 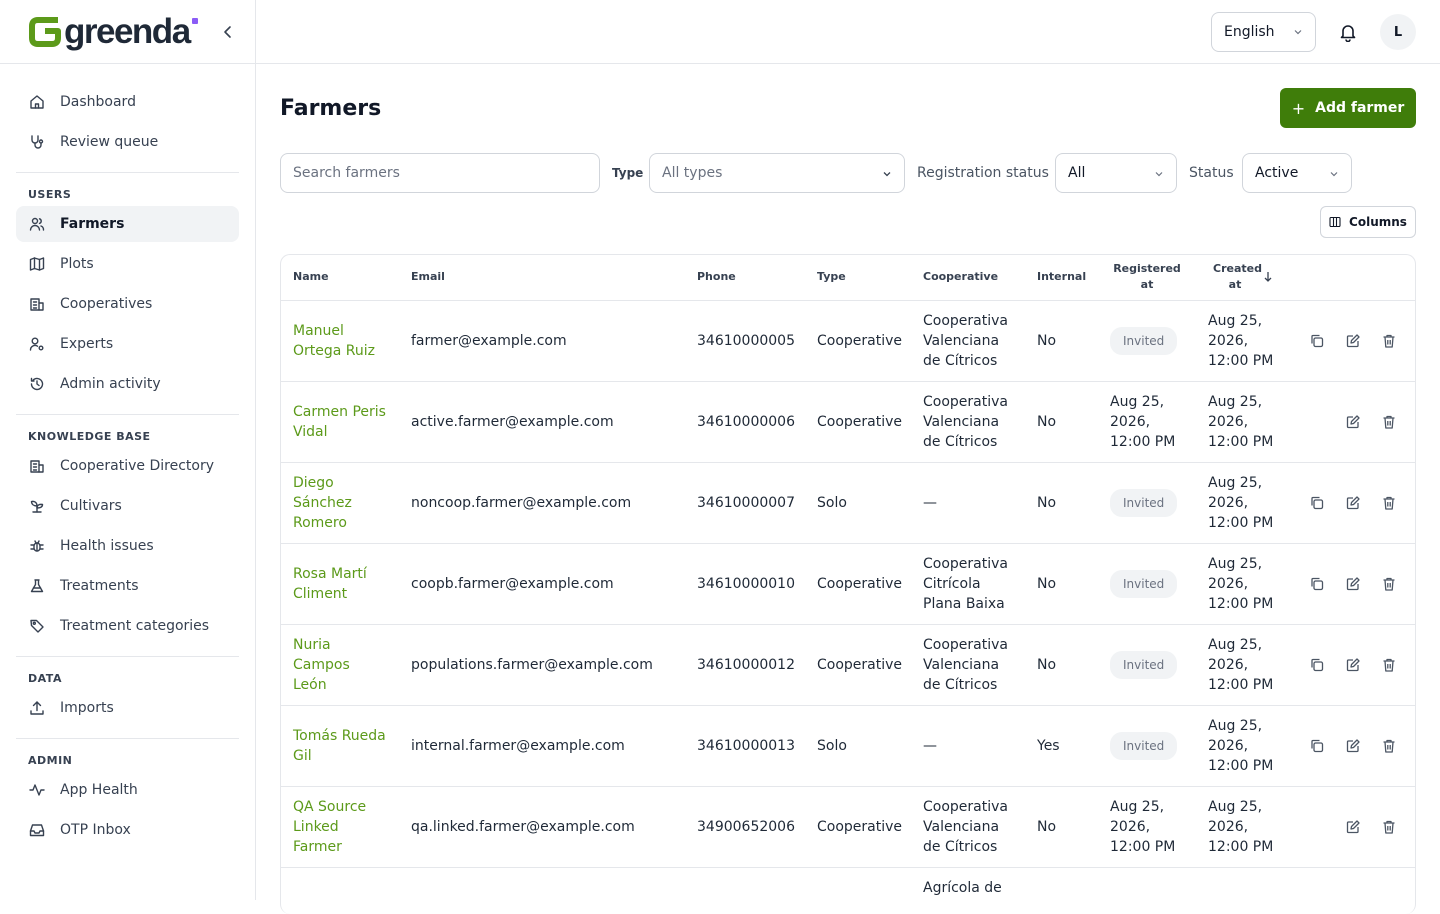 What do you see at coordinates (37, 264) in the screenshot?
I see `map-icon` at bounding box center [37, 264].